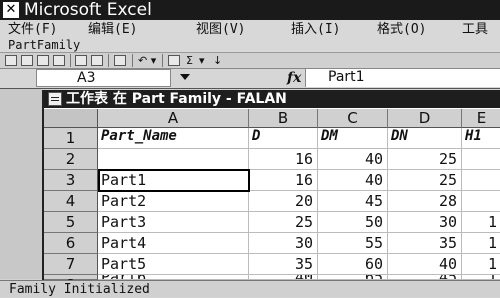 The height and width of the screenshot is (298, 500). What do you see at coordinates (353, 159) in the screenshot?
I see `cell-c2: 40` at bounding box center [353, 159].